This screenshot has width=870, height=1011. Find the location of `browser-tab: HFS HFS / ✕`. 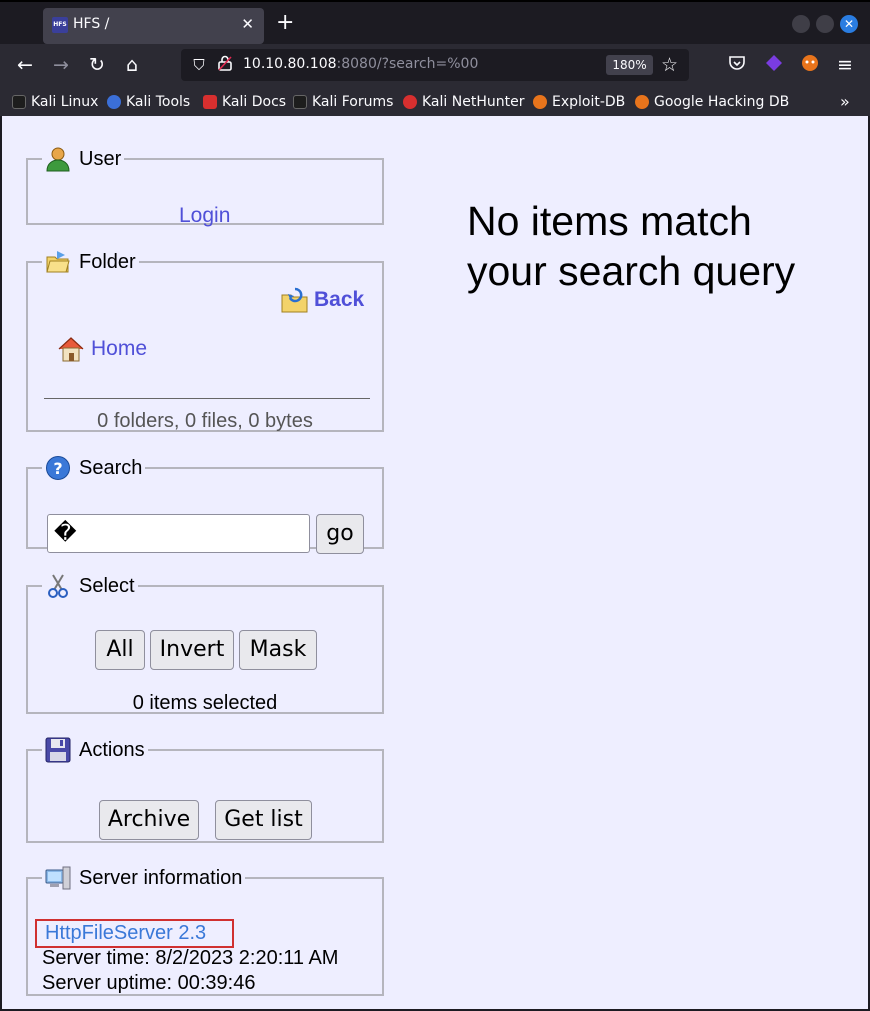

browser-tab: HFS HFS / ✕ is located at coordinates (153, 26).